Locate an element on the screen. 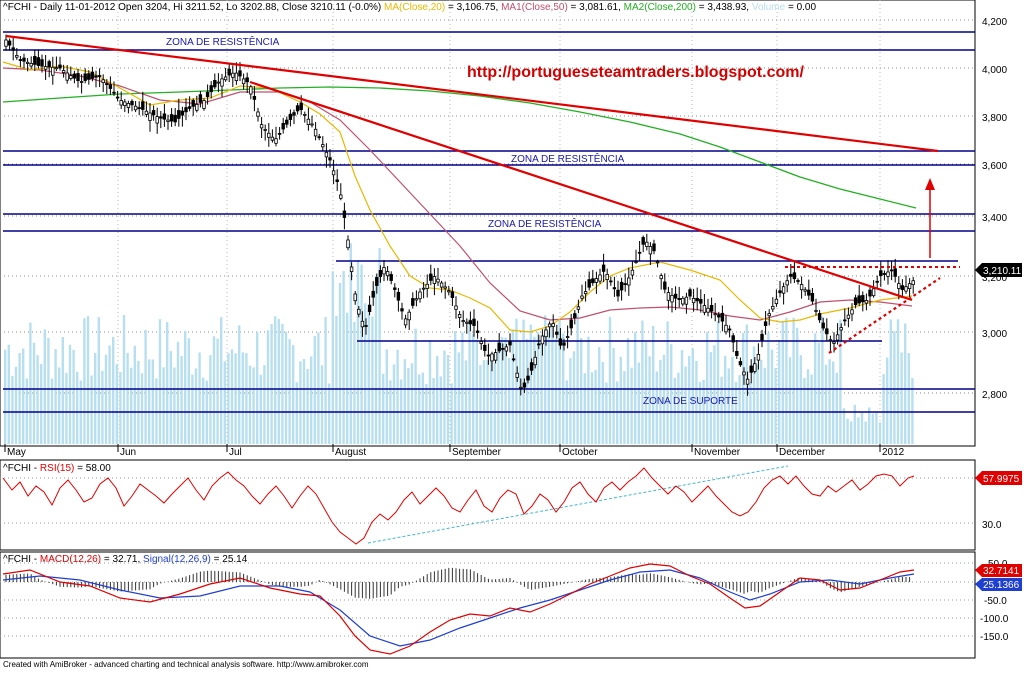  month-label: 2012 is located at coordinates (893, 452).